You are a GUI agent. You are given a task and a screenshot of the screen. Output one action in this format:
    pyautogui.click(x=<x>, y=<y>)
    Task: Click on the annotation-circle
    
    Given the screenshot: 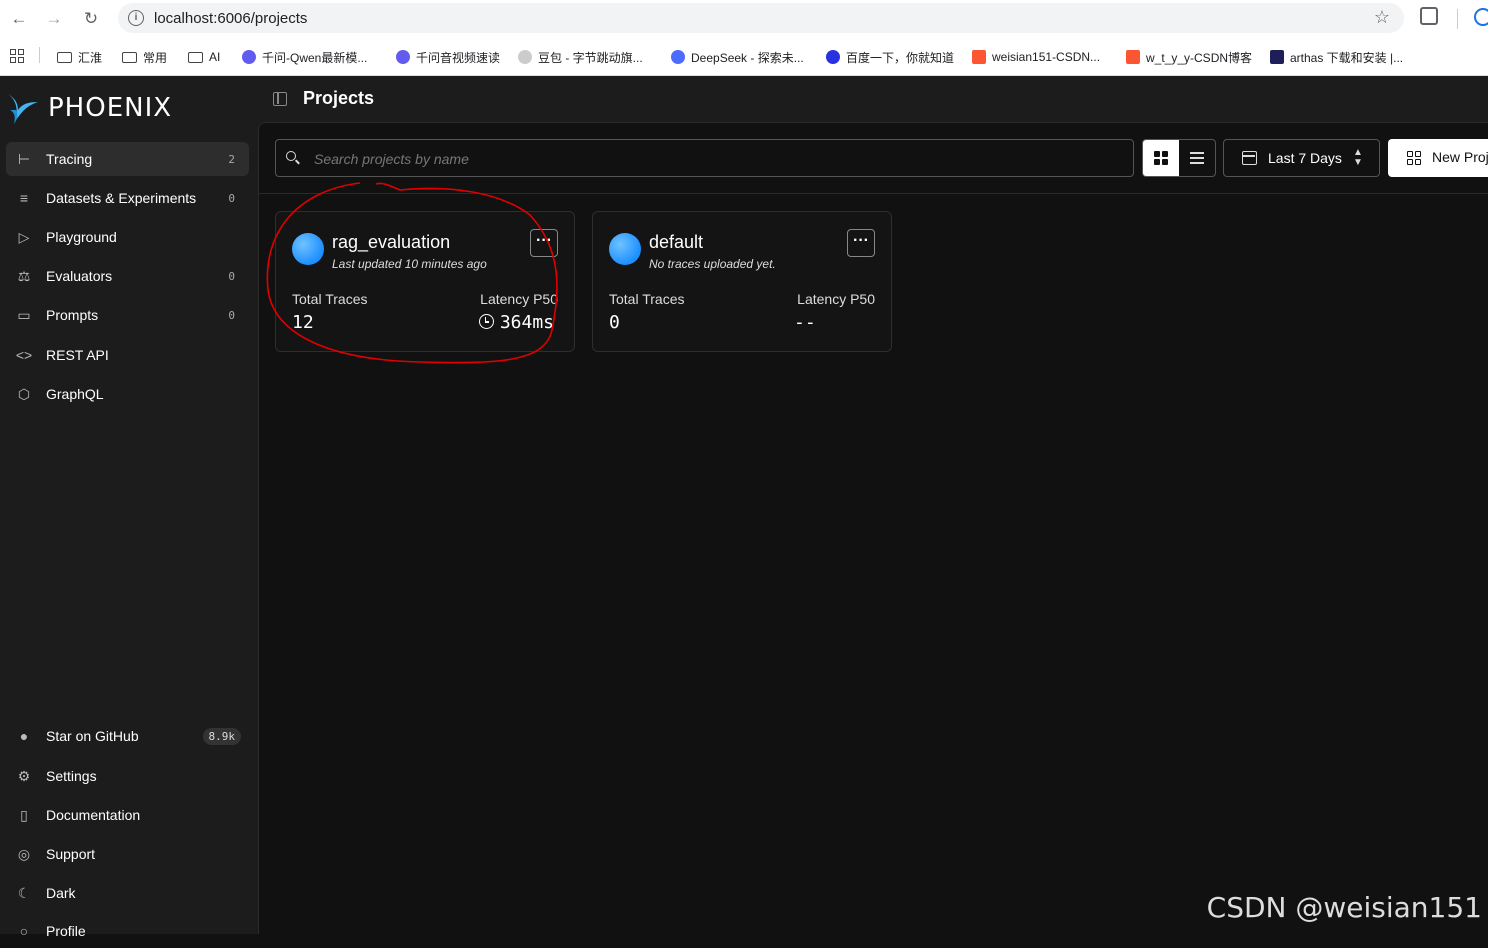 What is the action you would take?
    pyautogui.click(x=412, y=273)
    